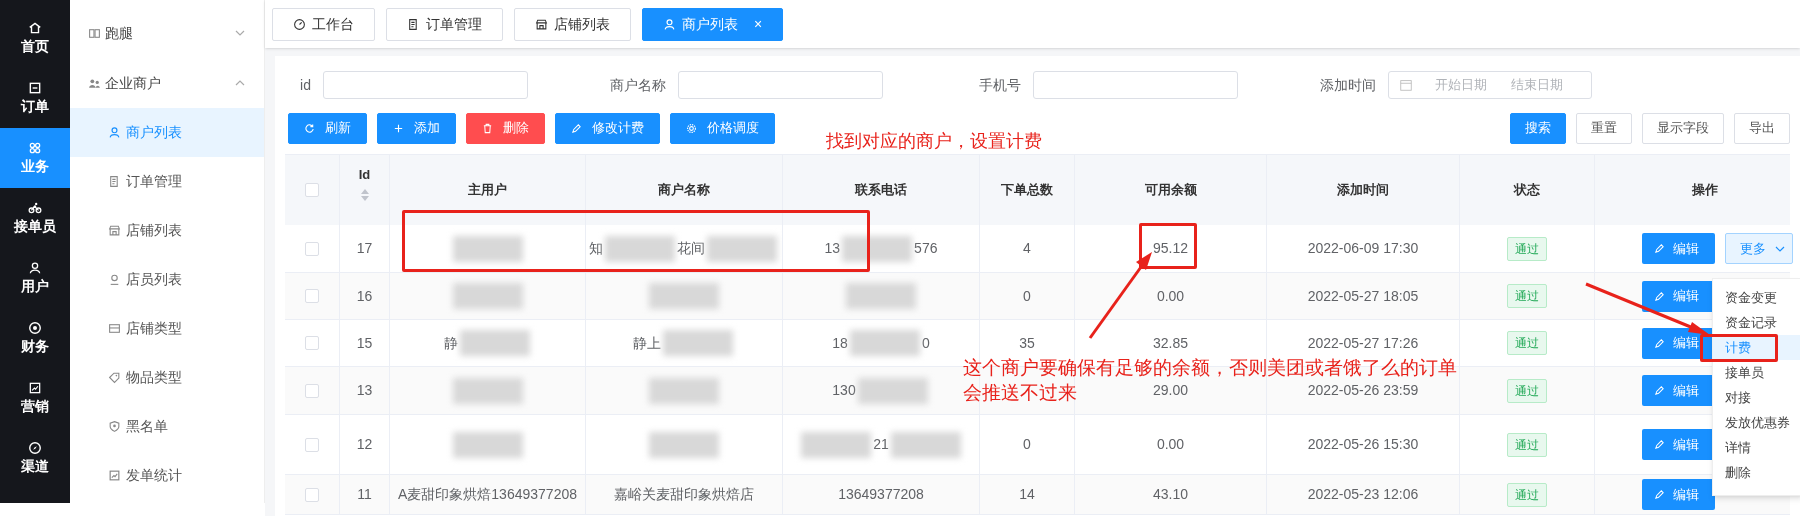 The width and height of the screenshot is (1800, 516). I want to click on coin-icon, so click(35, 328).